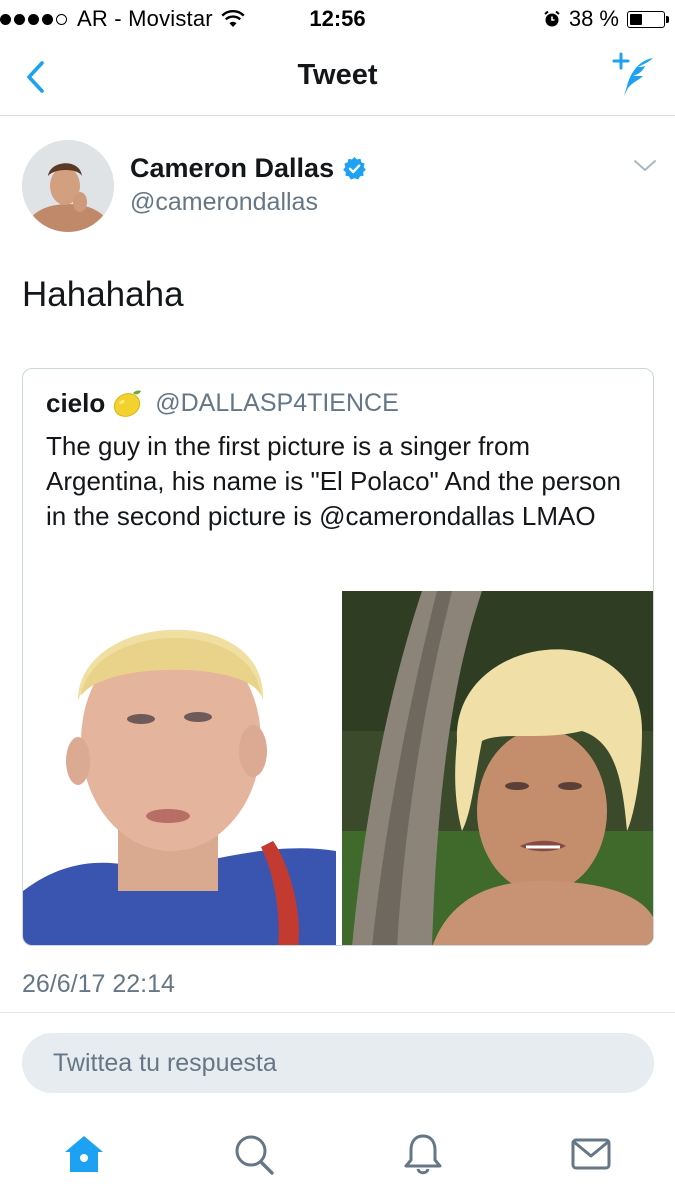 The image size is (675, 1200). What do you see at coordinates (591, 1154) in the screenshot?
I see `messages-icon` at bounding box center [591, 1154].